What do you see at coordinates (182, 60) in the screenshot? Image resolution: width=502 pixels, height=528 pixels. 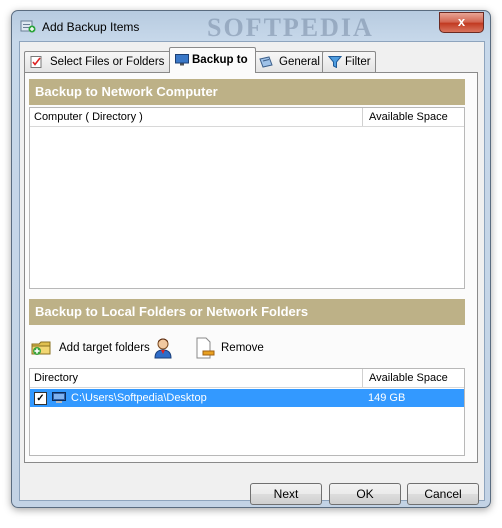 I see `monitor-icon` at bounding box center [182, 60].